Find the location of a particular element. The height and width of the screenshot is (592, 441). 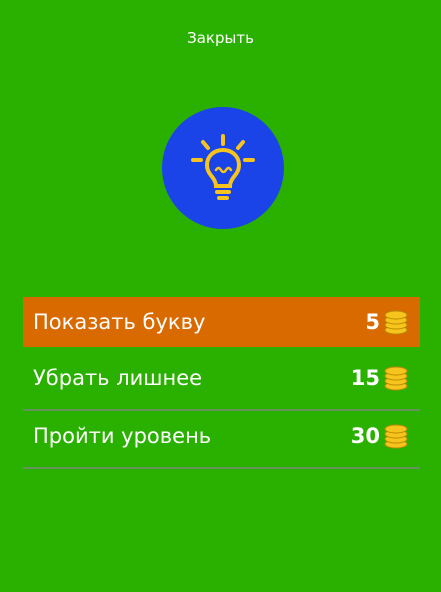

option-cost: 30 is located at coordinates (380, 436).